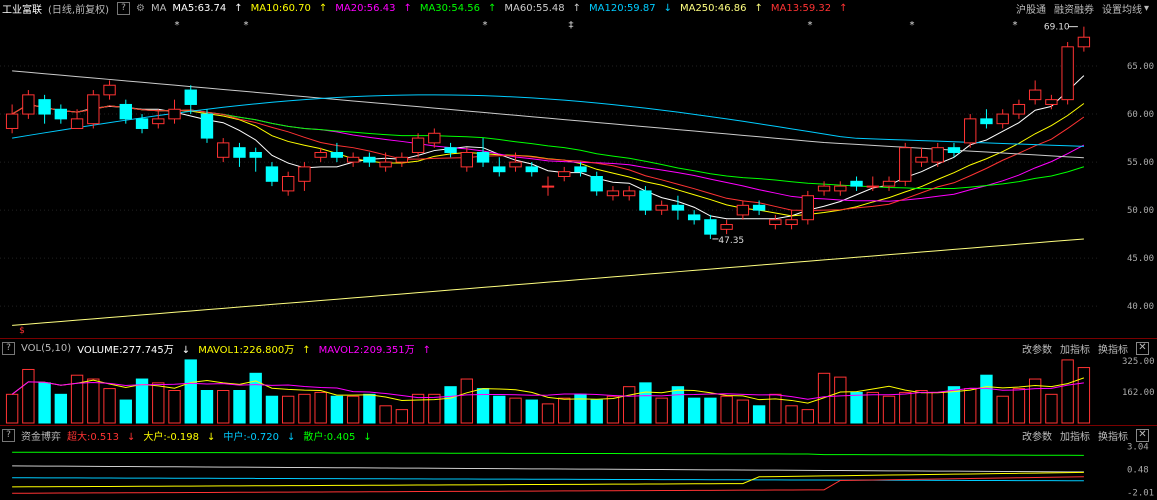 This screenshot has width=1157, height=500. What do you see at coordinates (450, 8) in the screenshot?
I see `ma-indicator-3: MA30:54.56` at bounding box center [450, 8].